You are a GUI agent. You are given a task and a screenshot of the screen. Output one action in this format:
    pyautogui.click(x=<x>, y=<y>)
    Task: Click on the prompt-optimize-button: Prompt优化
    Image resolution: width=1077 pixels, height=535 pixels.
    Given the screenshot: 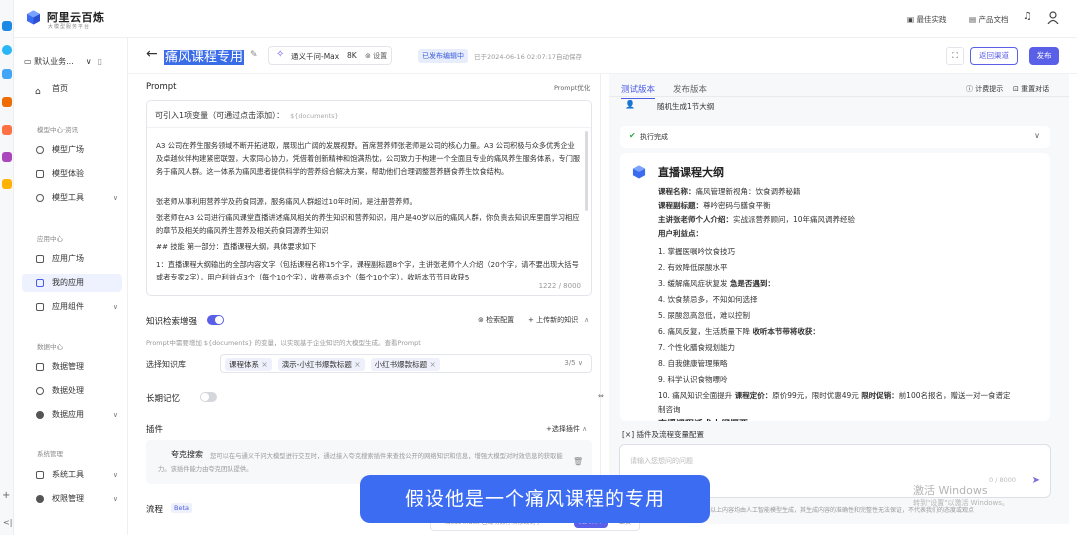 What is the action you would take?
    pyautogui.click(x=572, y=87)
    